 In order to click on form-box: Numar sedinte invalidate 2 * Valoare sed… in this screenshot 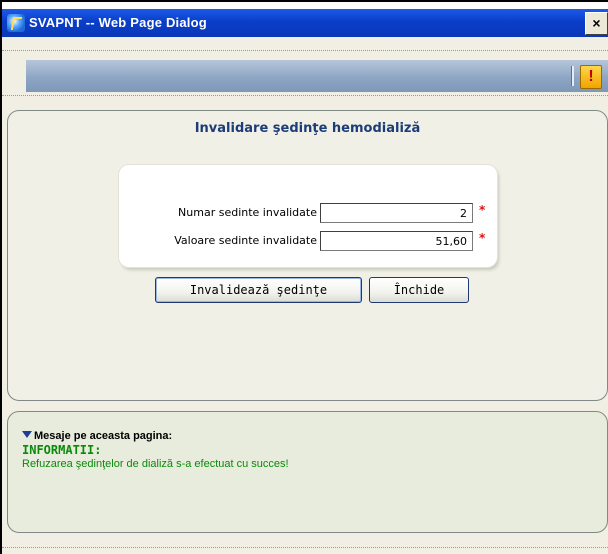, I will do `click(308, 216)`.